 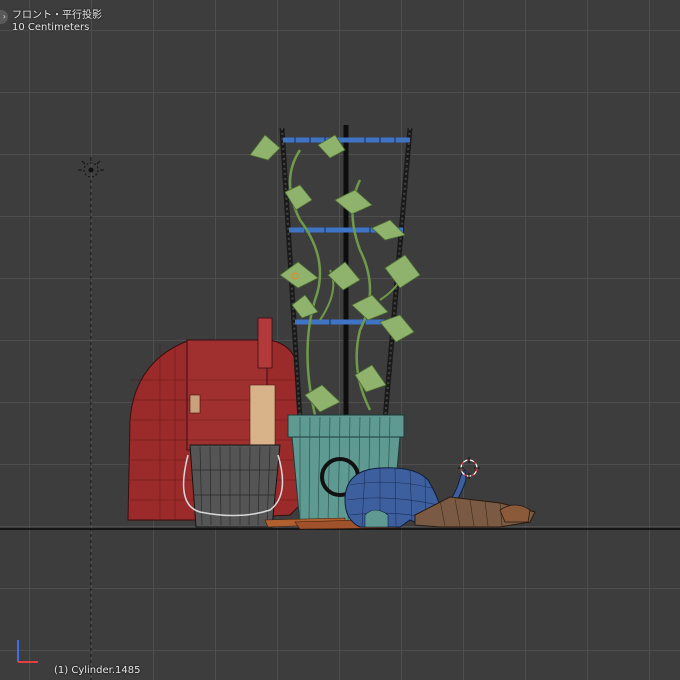 What do you see at coordinates (57, 15) in the screenshot?
I see `view-name-label: フロント・平行投影` at bounding box center [57, 15].